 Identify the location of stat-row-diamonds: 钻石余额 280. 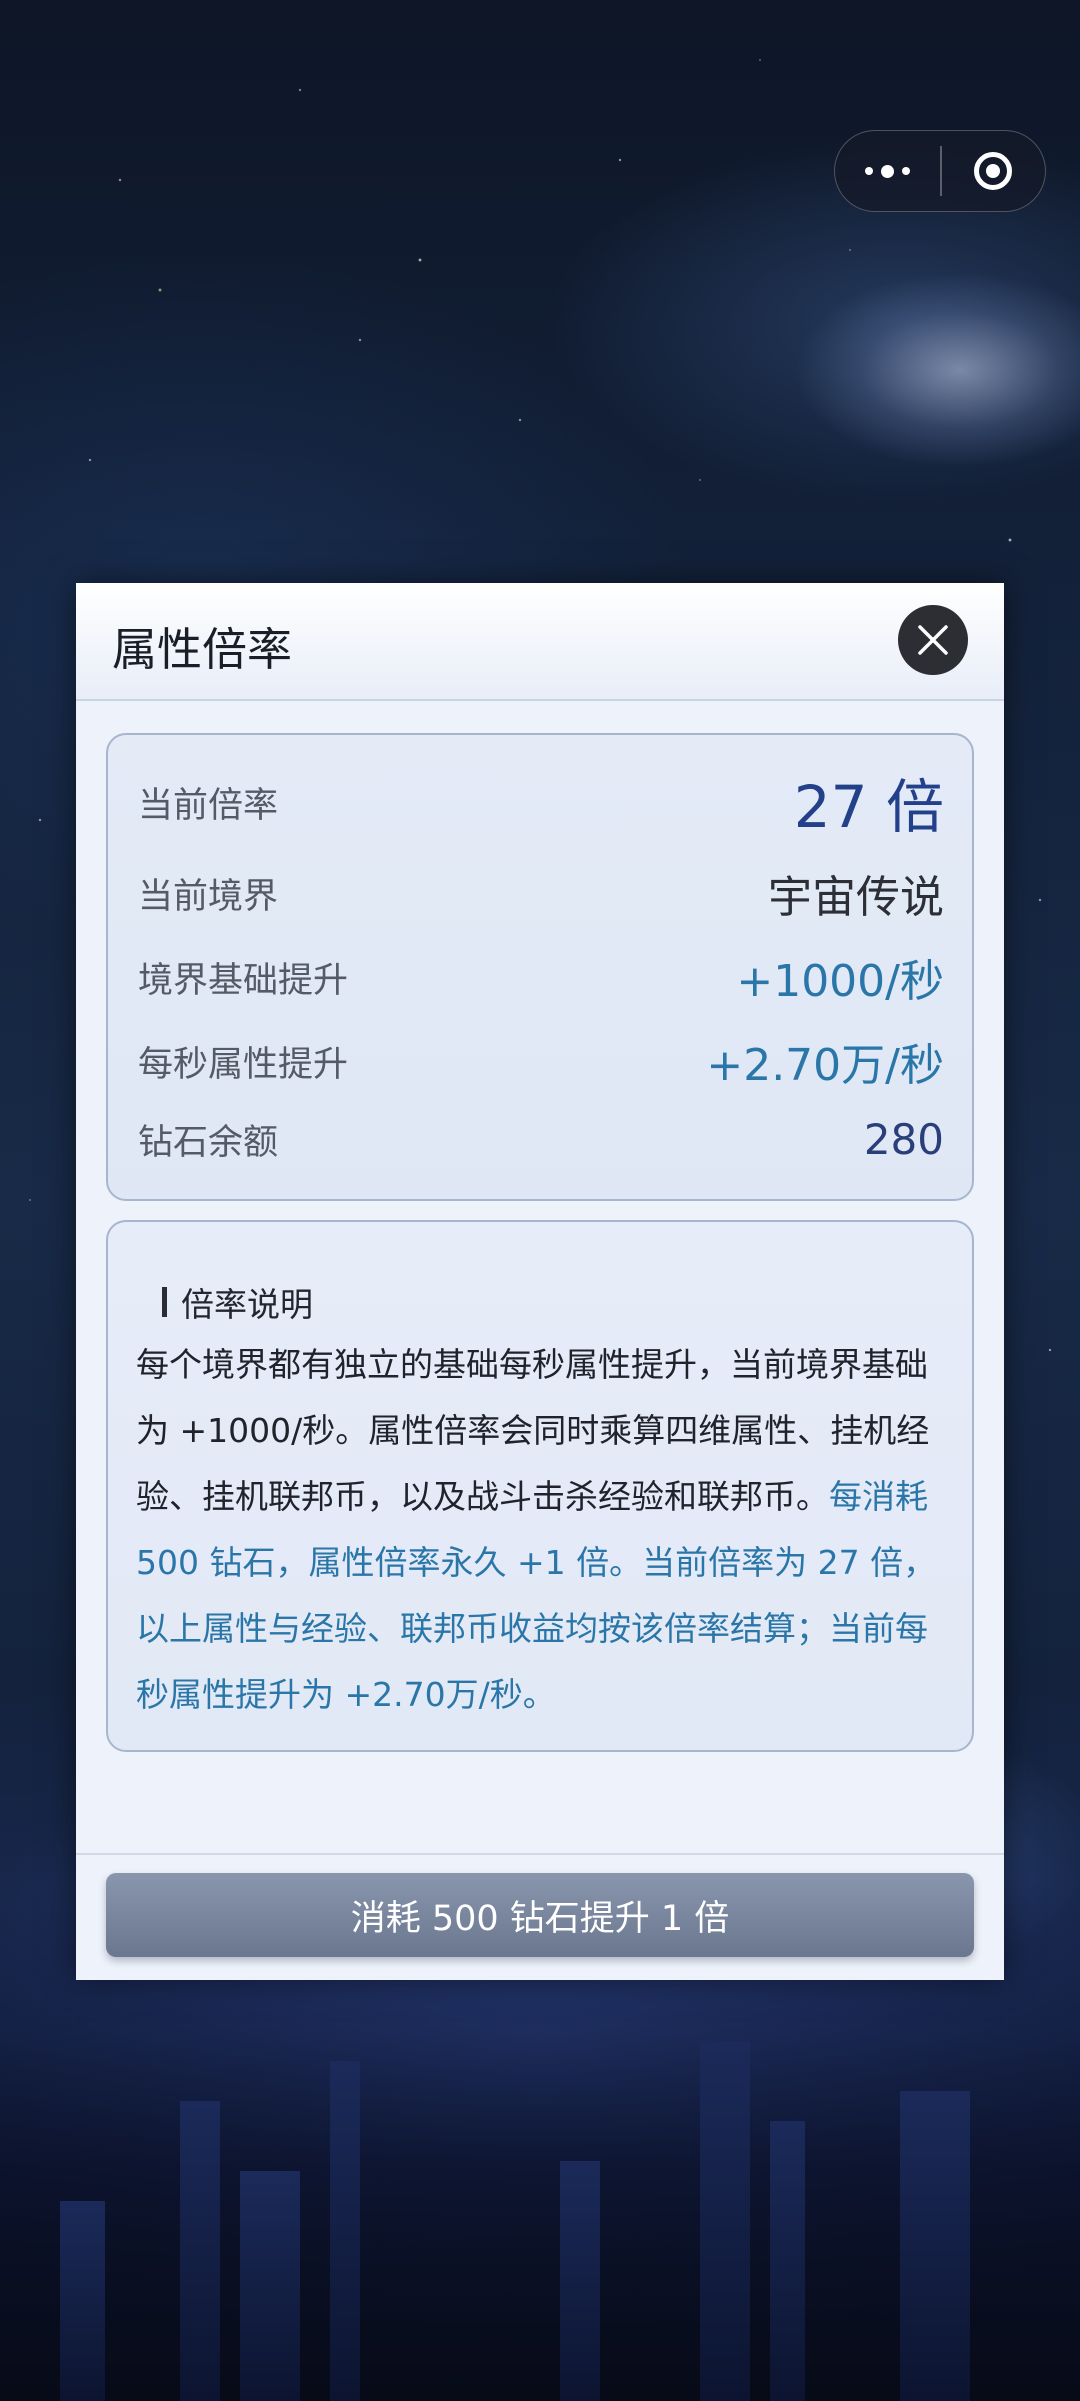
(541, 1139).